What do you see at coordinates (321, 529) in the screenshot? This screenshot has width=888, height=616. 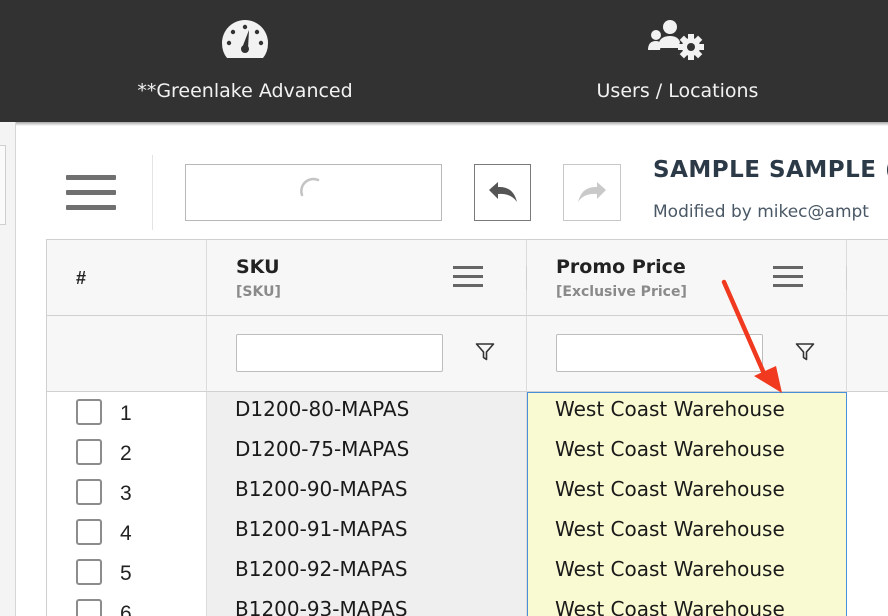 I see `sku-value: B1200-91-MAPAS` at bounding box center [321, 529].